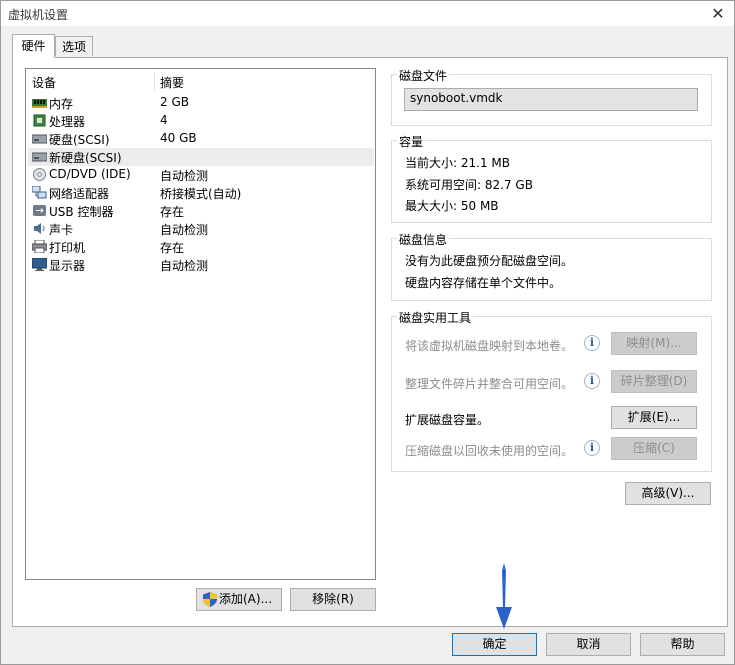  Describe the element at coordinates (39, 192) in the screenshot. I see `network-adapter-icon` at that location.